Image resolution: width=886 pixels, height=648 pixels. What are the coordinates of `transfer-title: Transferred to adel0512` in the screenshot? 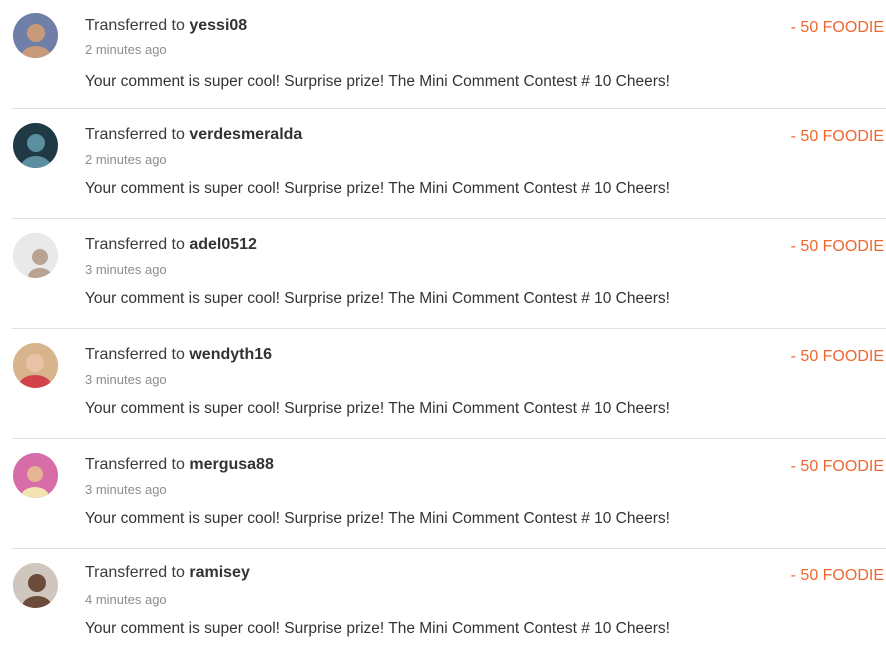 It's located at (171, 245).